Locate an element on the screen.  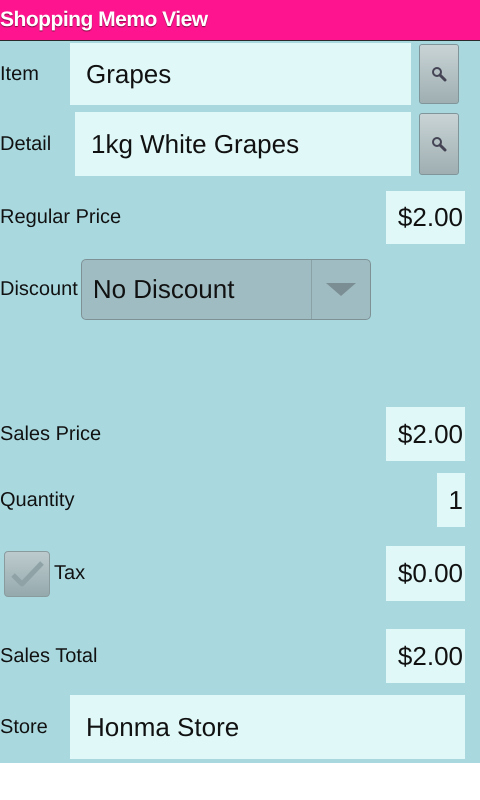
field-label: Sales Price is located at coordinates (51, 434).